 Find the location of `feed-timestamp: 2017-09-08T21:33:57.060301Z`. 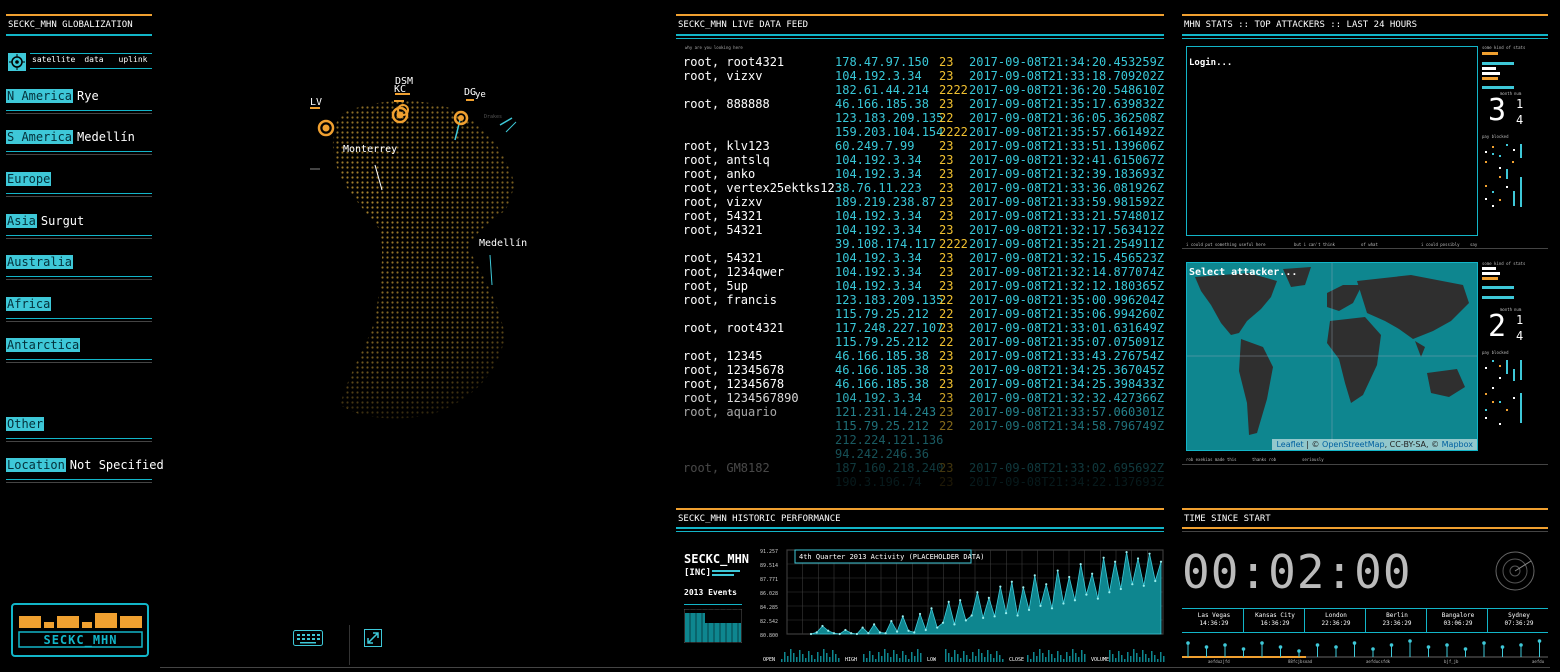

feed-timestamp: 2017-09-08T21:33:57.060301Z is located at coordinates (1067, 412).